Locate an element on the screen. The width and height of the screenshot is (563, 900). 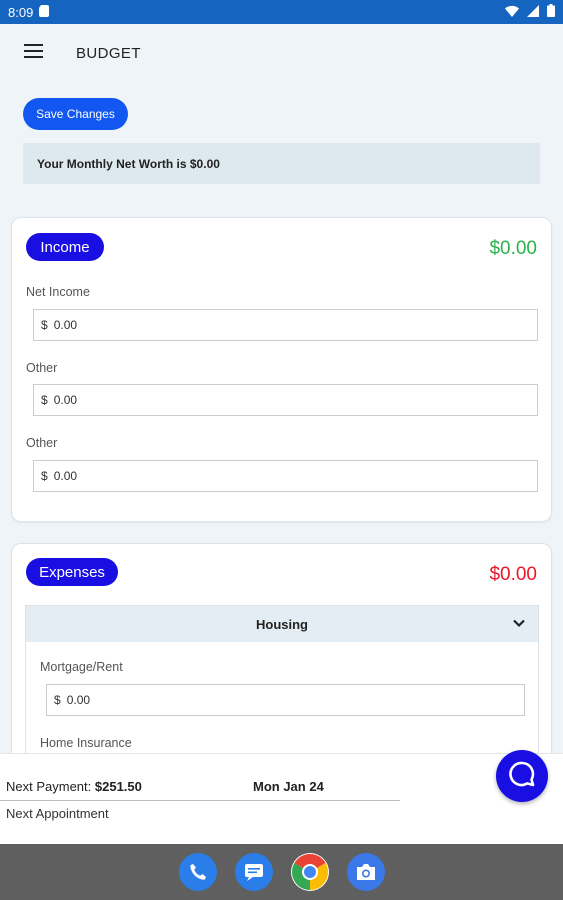
divider is located at coordinates (200, 800).